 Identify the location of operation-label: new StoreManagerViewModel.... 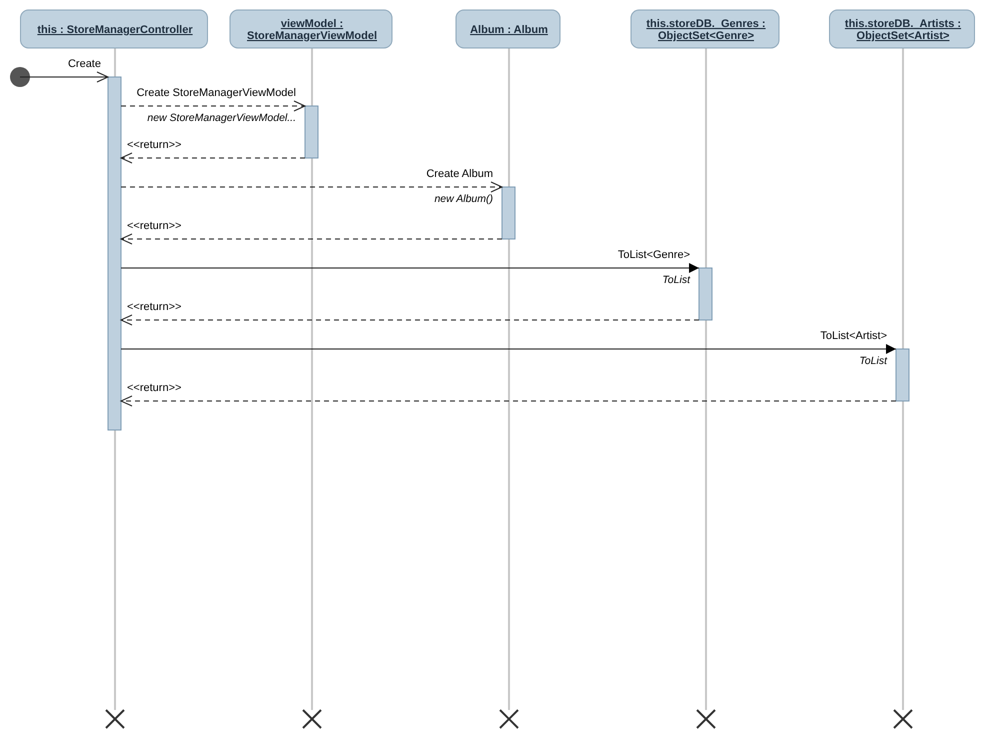
(221, 118).